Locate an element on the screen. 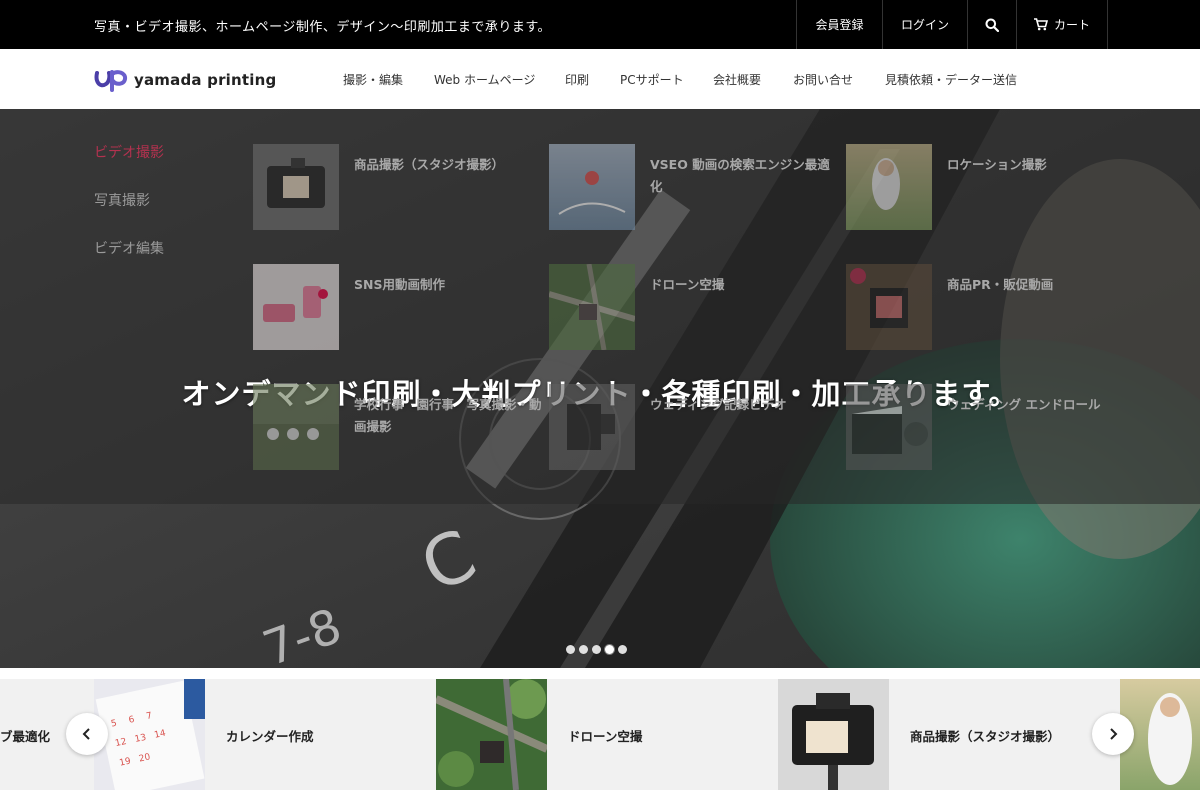  nav-item-photo-edit: 撮影・編集 is located at coordinates (373, 79).